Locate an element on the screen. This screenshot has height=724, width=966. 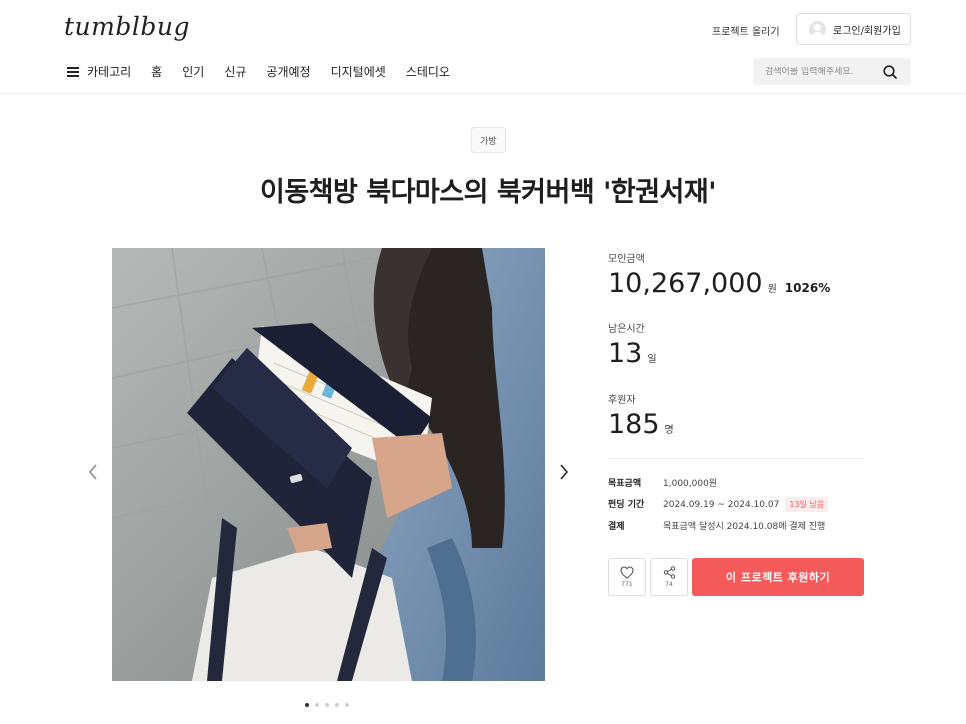
project-title: 이동책방 북다마스의 북커버백 '한권서재' is located at coordinates (488, 192).